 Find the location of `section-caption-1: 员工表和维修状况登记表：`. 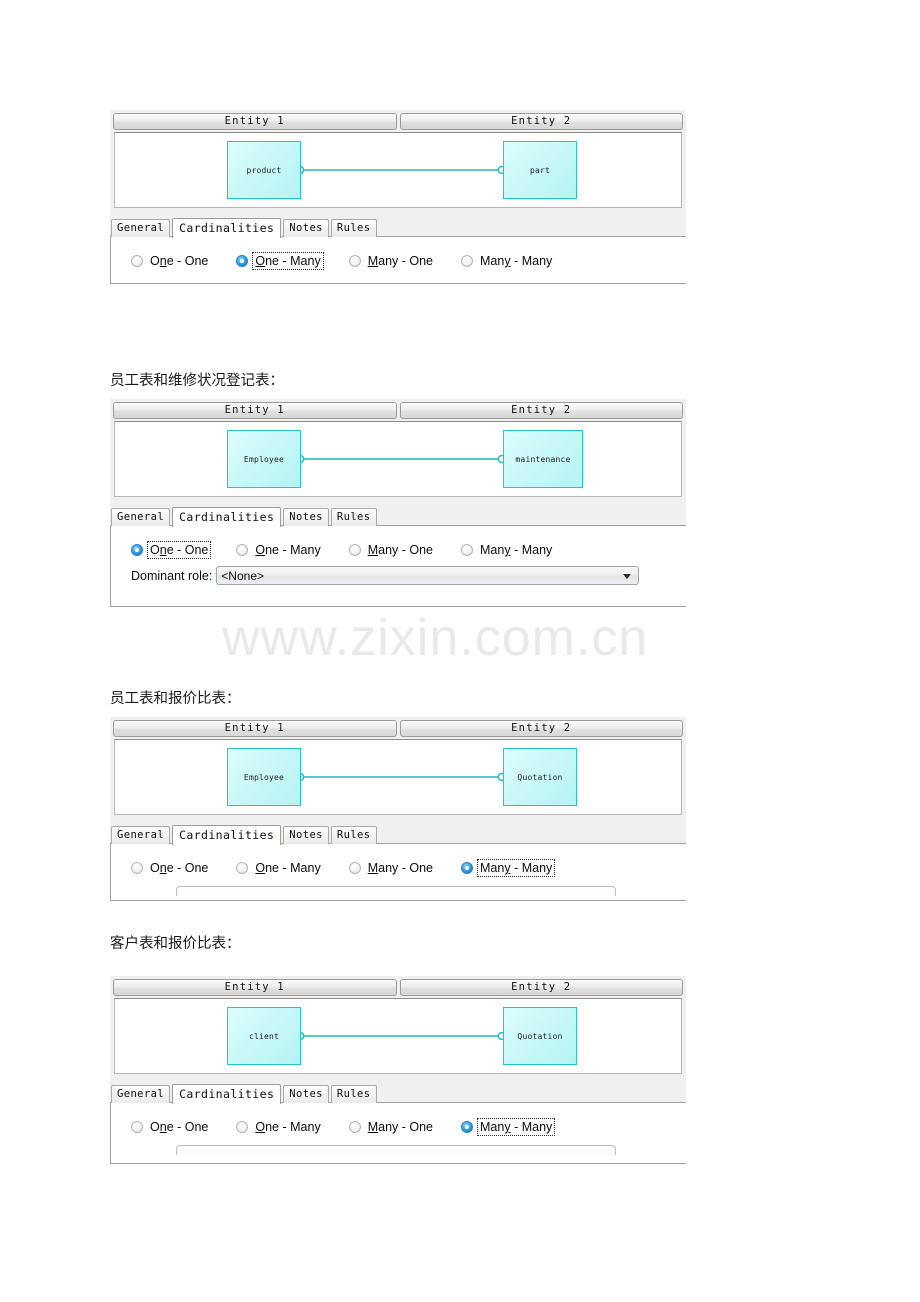

section-caption-1: 员工表和维修状况登记表： is located at coordinates (197, 381).